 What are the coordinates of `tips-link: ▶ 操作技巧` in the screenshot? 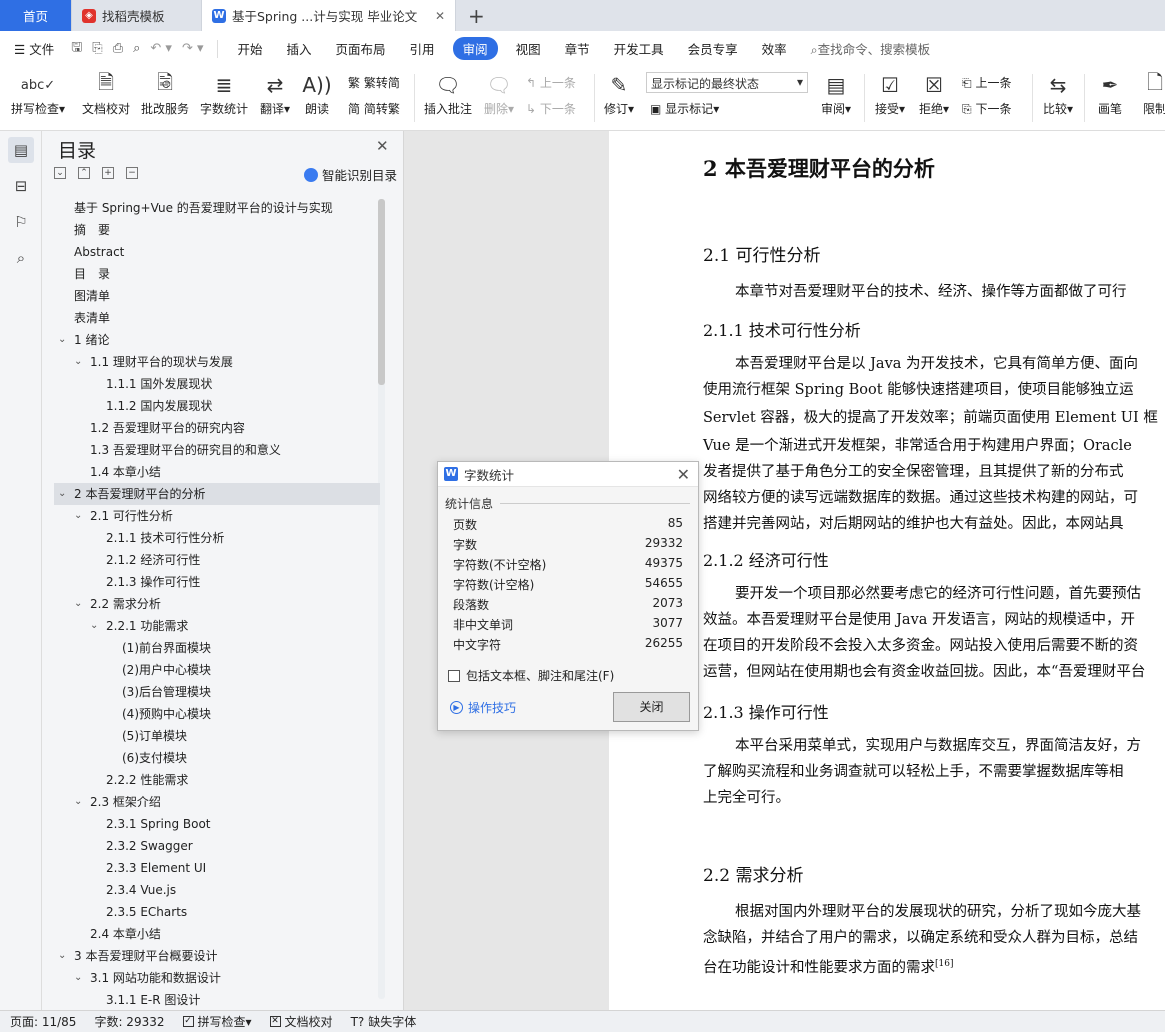 It's located at (483, 707).